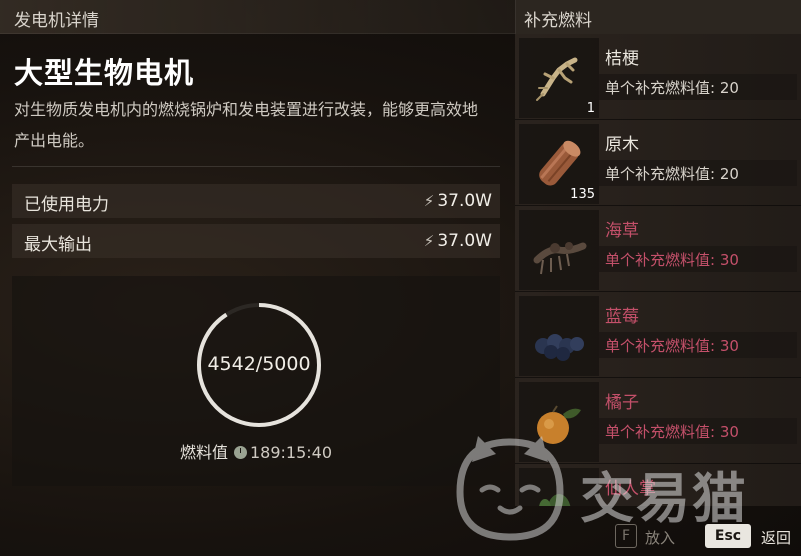 The width and height of the screenshot is (801, 556). Describe the element at coordinates (257, 17) in the screenshot. I see `detail-header: 发电机详情` at that location.